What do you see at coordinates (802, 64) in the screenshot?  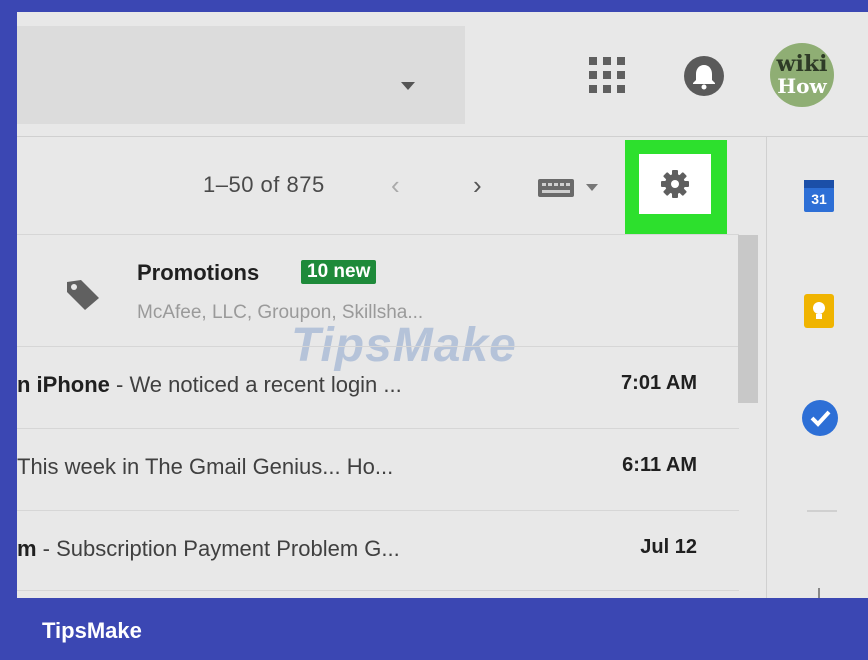 I see `avatar-line1: wiki` at bounding box center [802, 64].